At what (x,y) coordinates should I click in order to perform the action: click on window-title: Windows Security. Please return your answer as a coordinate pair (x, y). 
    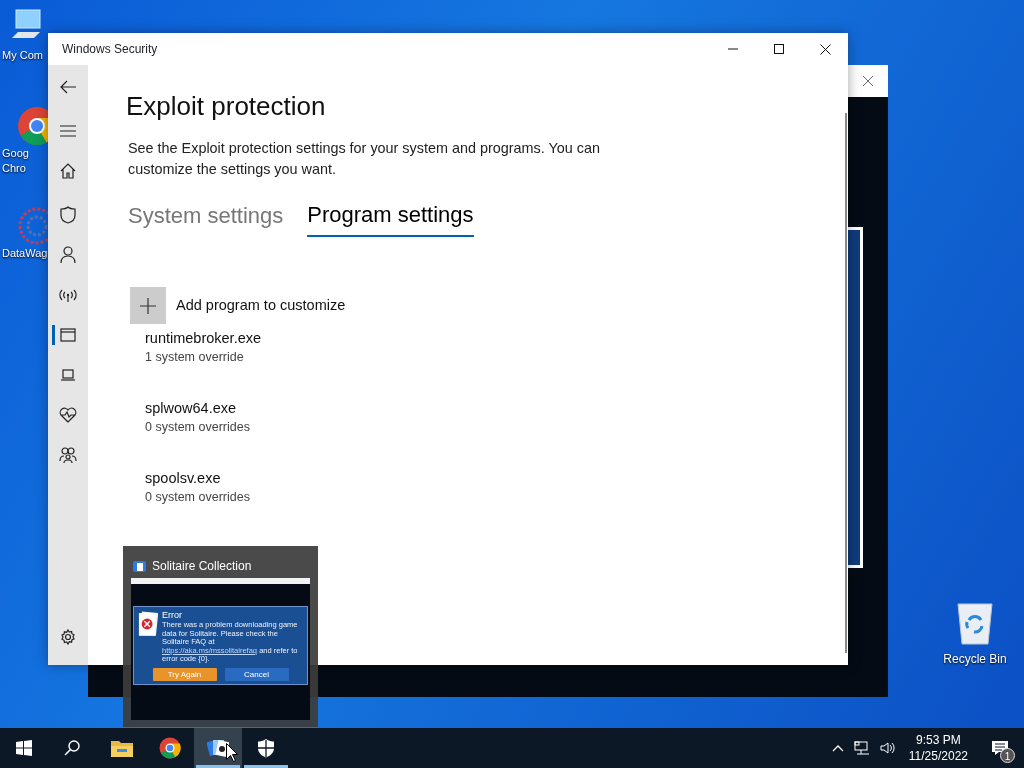
    Looking at the image, I should click on (110, 49).